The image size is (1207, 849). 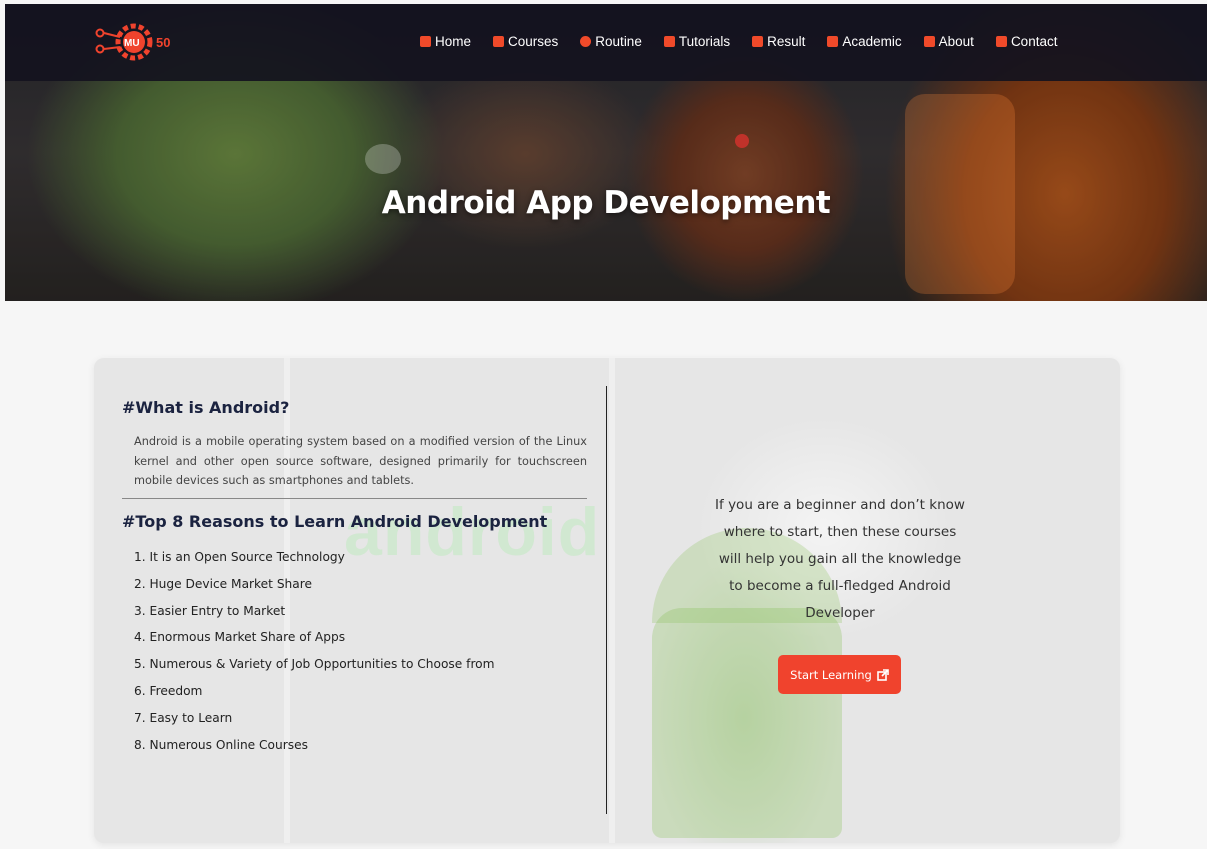 I want to click on nav-contact: Contact, so click(x=1026, y=41).